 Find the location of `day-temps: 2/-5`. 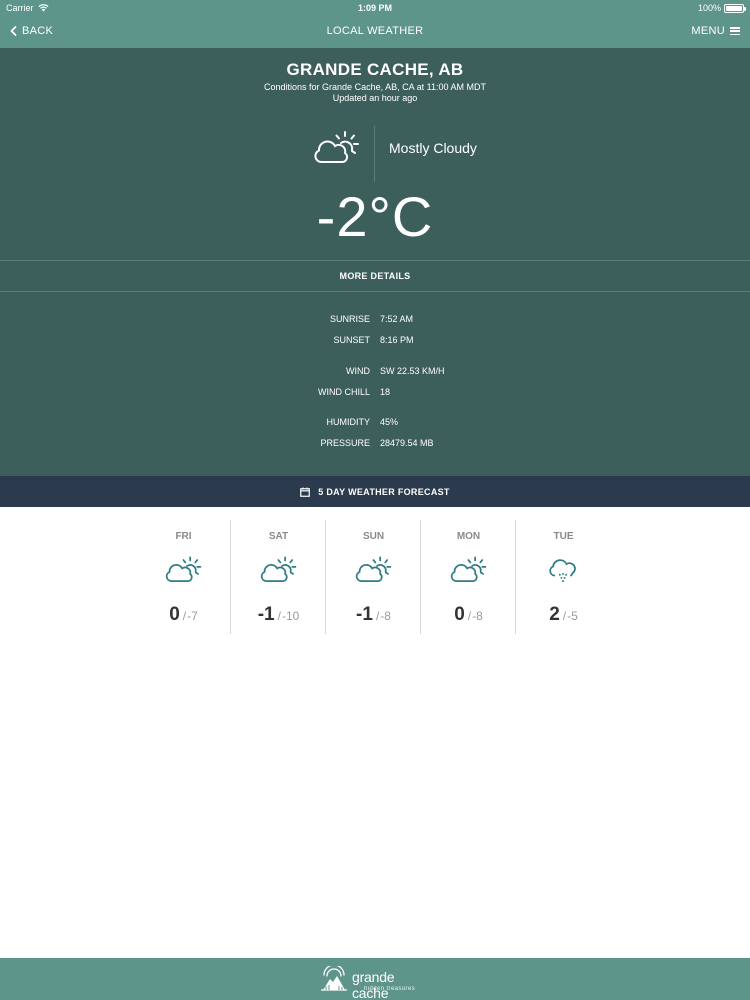

day-temps: 2/-5 is located at coordinates (563, 615).